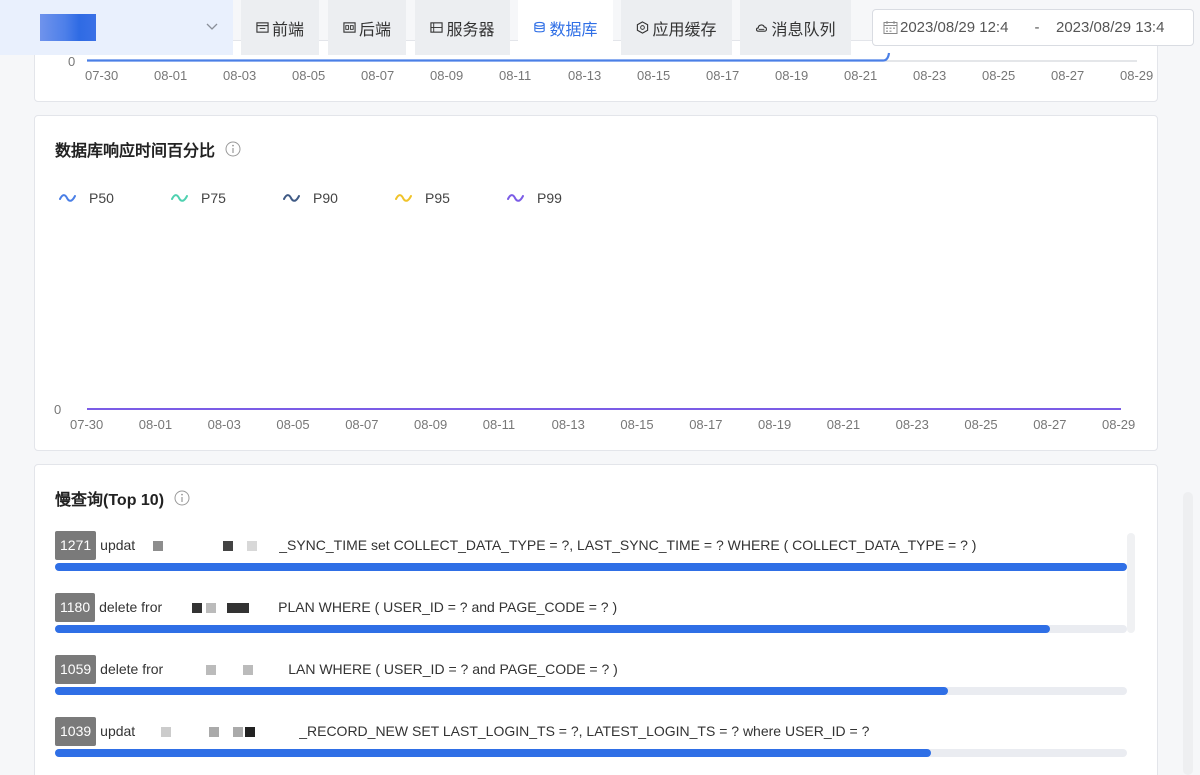 The width and height of the screenshot is (1200, 775). Describe the element at coordinates (803, 30) in the screenshot. I see `tab-label: 消息队列` at that location.